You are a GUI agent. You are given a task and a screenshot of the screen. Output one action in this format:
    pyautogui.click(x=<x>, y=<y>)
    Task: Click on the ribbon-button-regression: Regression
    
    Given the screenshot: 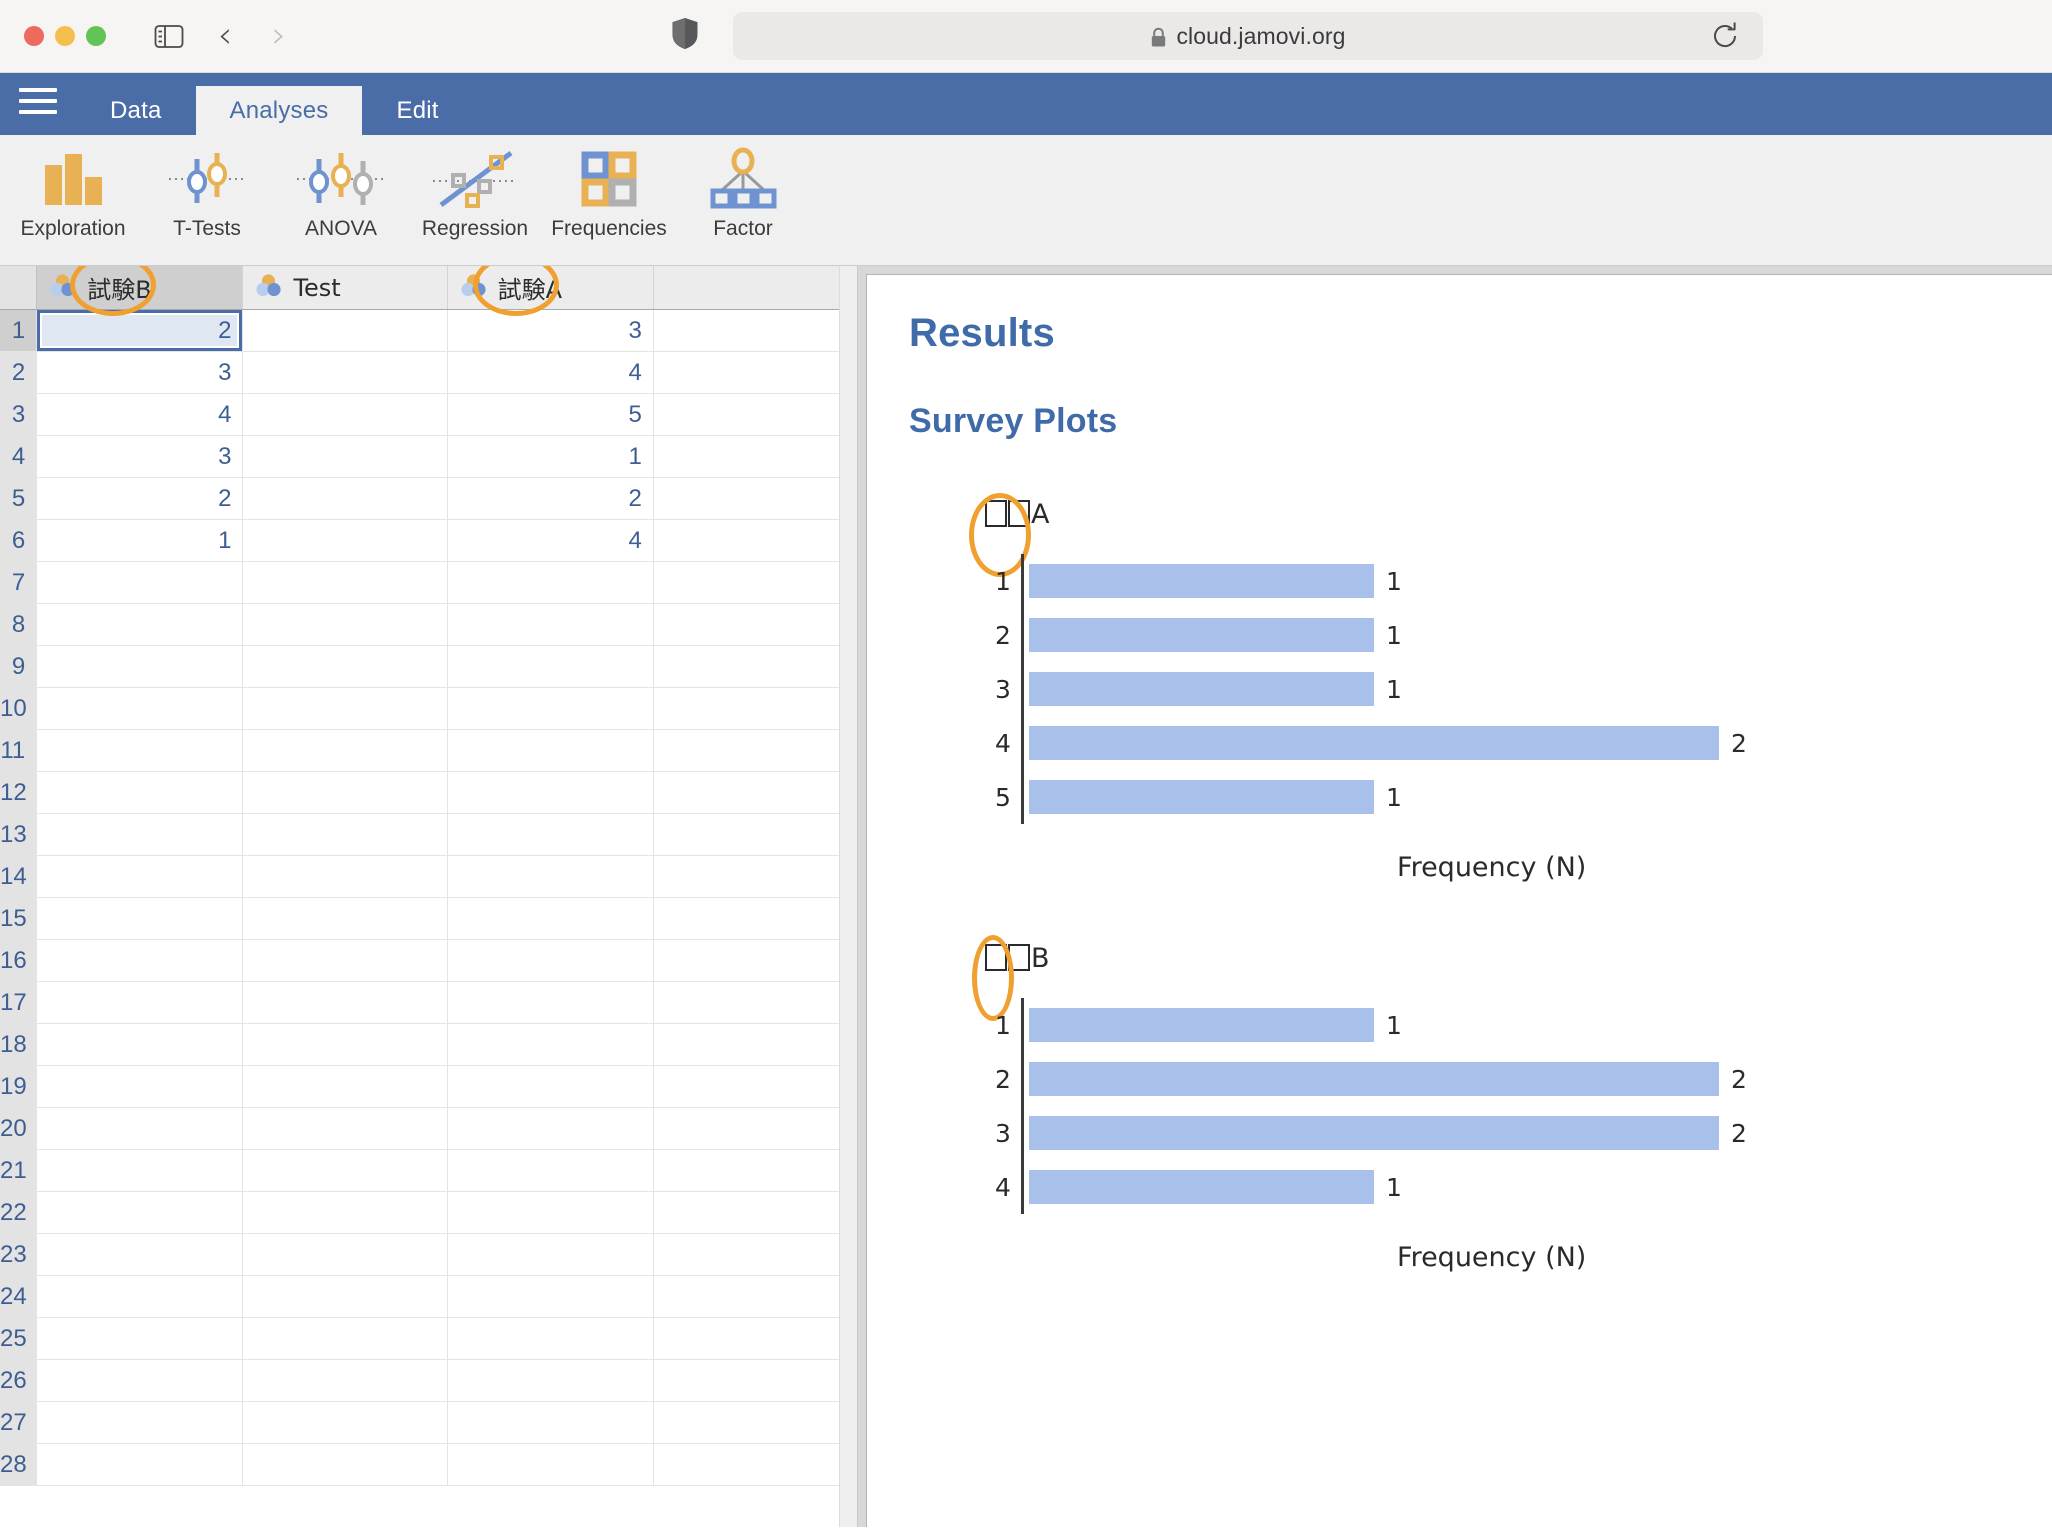 What is the action you would take?
    pyautogui.click(x=475, y=197)
    